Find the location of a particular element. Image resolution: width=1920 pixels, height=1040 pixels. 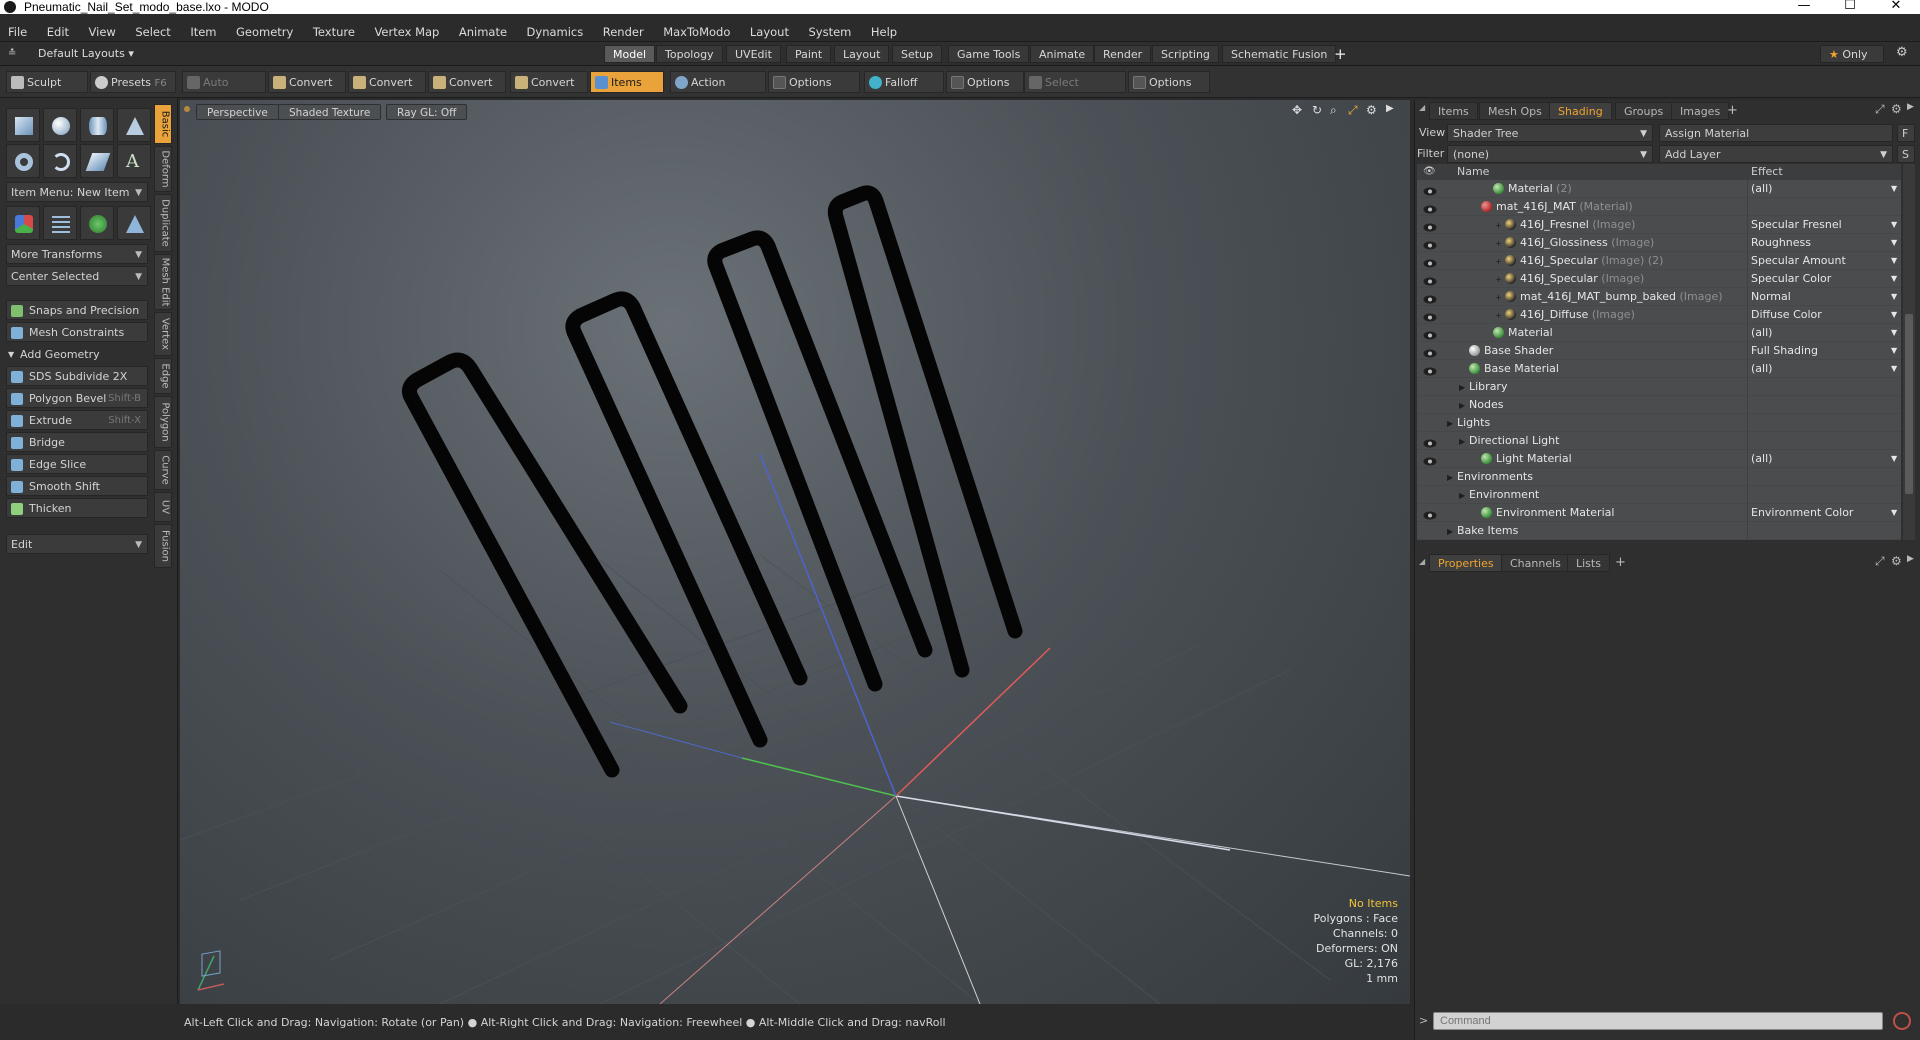

tab-render: Render is located at coordinates (1123, 54).